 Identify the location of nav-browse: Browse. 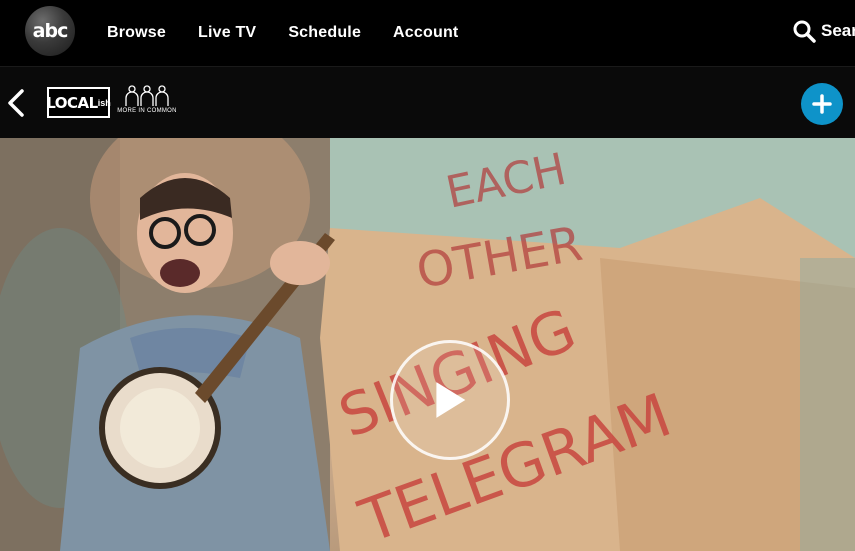
(136, 33).